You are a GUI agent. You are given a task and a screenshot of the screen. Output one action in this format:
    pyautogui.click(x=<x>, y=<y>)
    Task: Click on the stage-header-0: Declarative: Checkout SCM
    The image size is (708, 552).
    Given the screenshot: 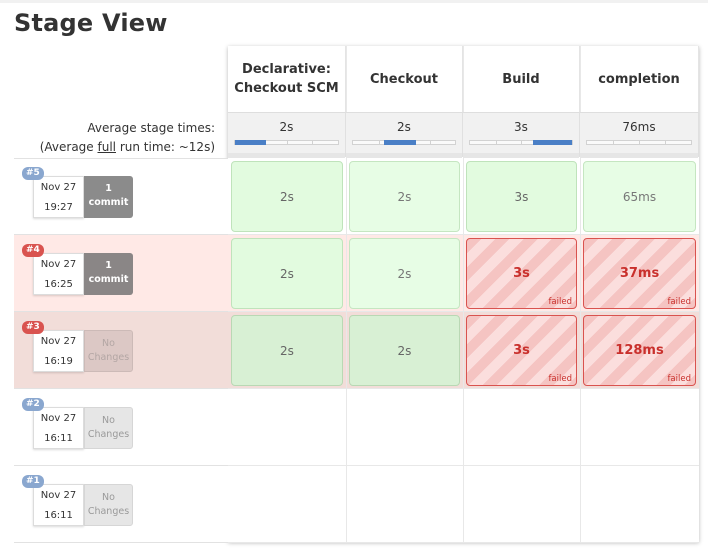 What is the action you would take?
    pyautogui.click(x=287, y=79)
    